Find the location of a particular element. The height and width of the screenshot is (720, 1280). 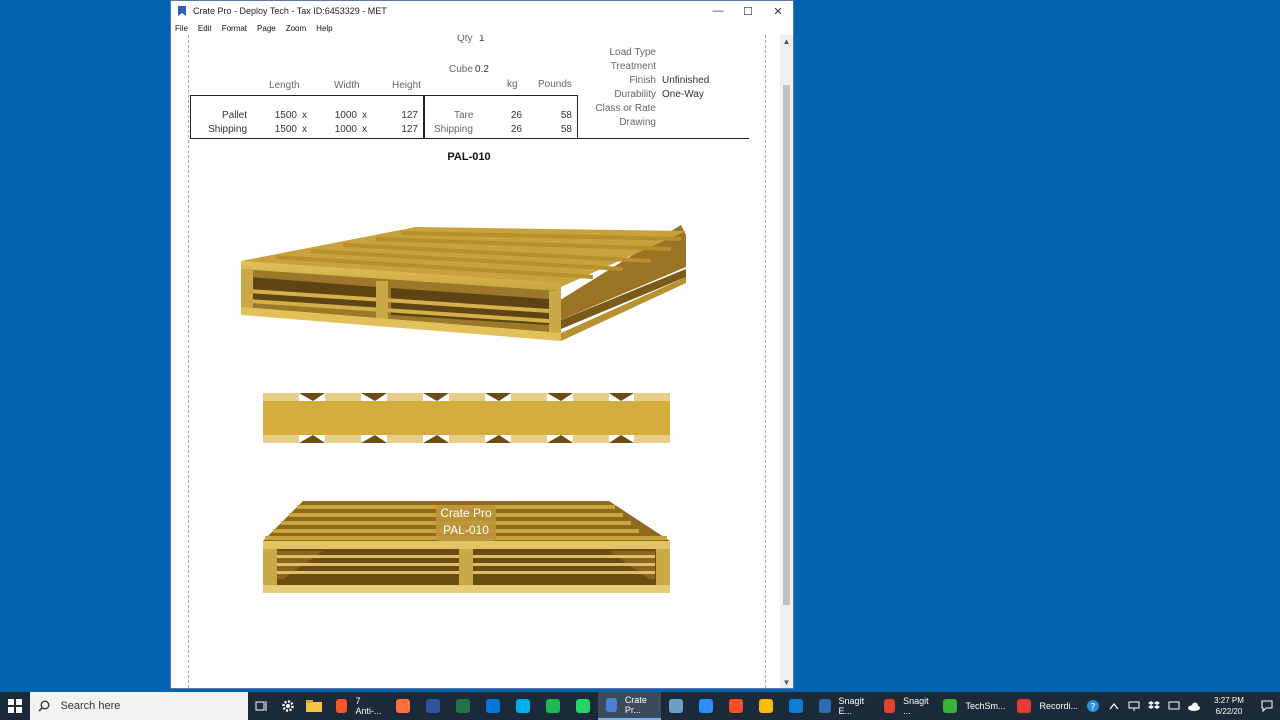

taskbar-app-zoom is located at coordinates (706, 706).